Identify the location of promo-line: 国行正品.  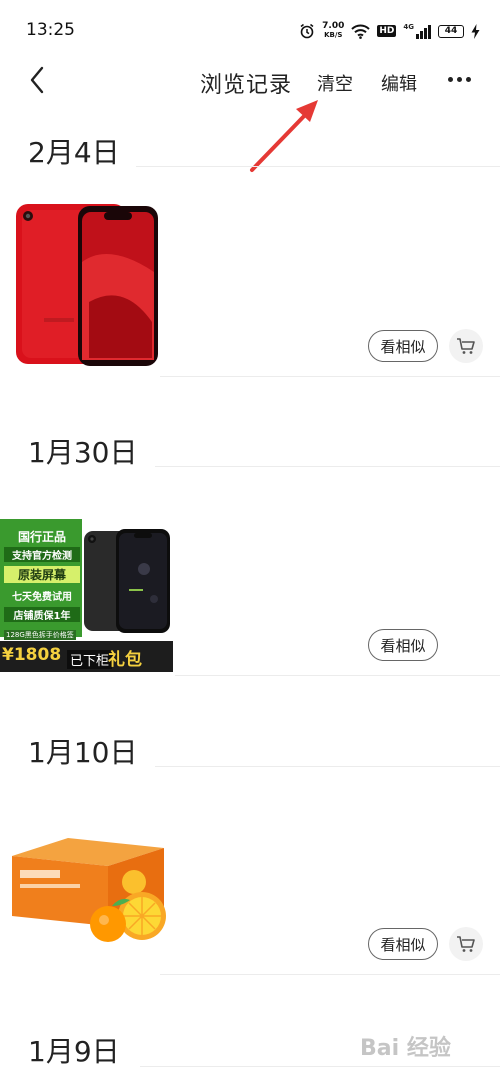
(41, 537).